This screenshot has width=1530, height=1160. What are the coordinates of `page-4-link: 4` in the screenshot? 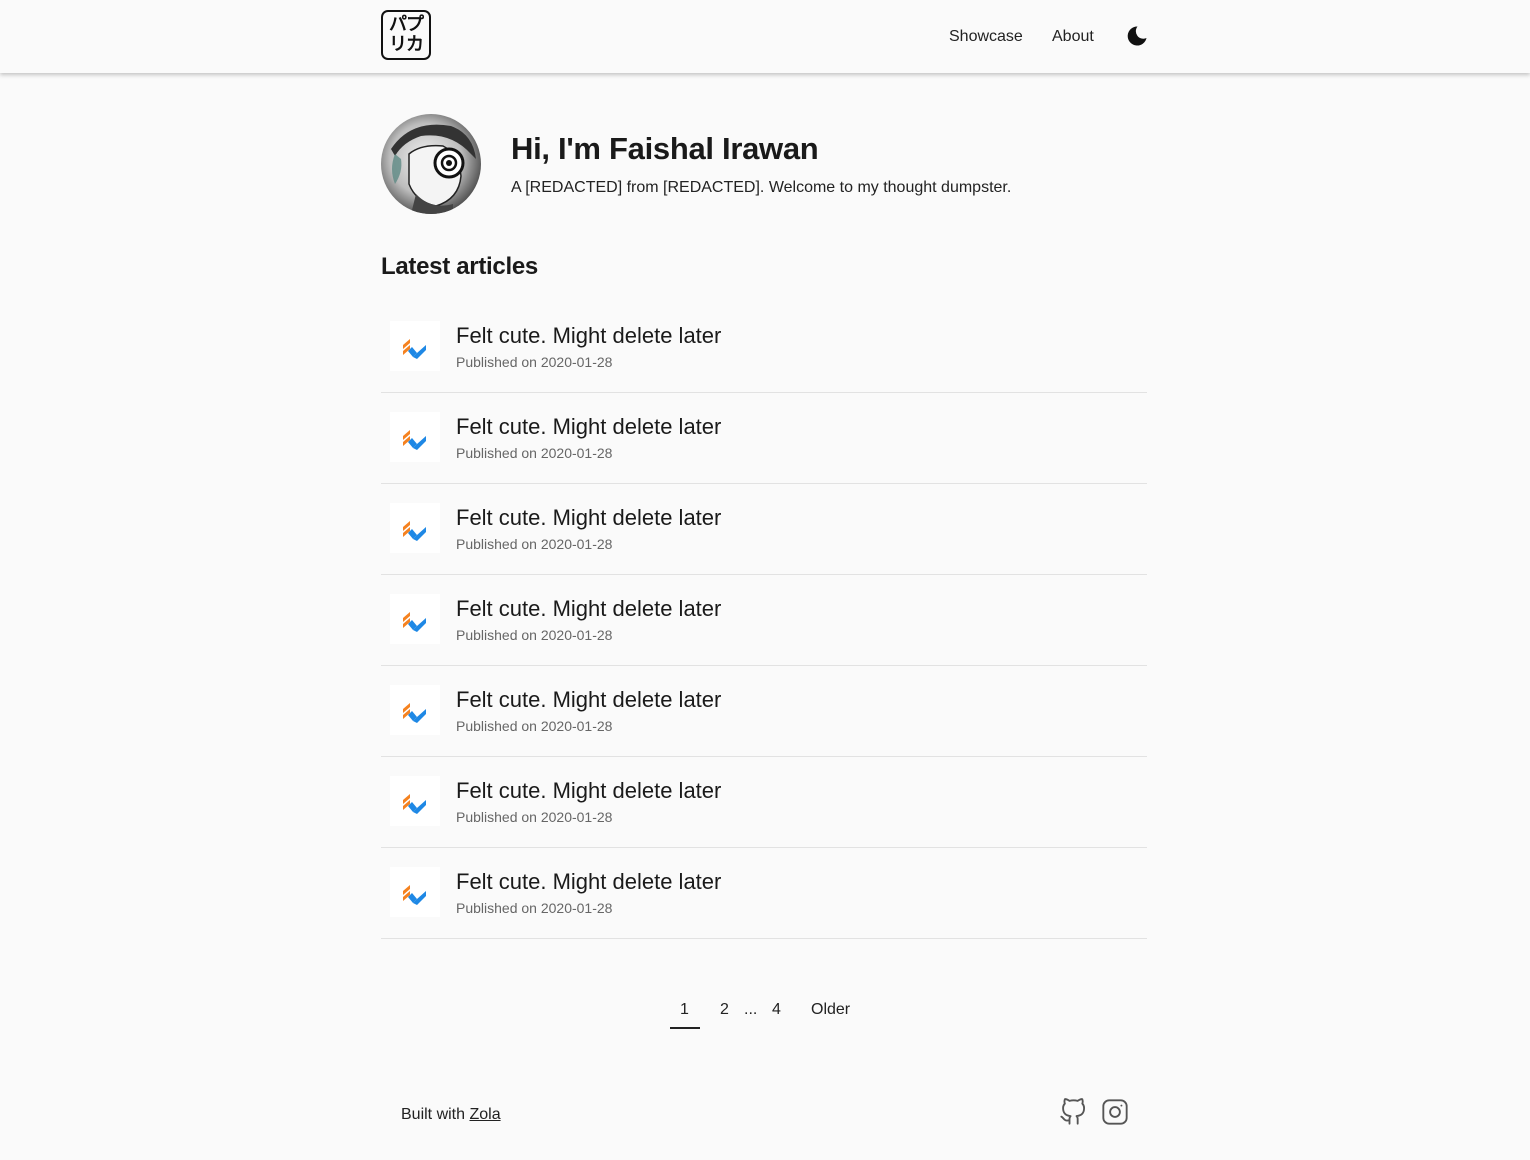 It's located at (776, 1010).